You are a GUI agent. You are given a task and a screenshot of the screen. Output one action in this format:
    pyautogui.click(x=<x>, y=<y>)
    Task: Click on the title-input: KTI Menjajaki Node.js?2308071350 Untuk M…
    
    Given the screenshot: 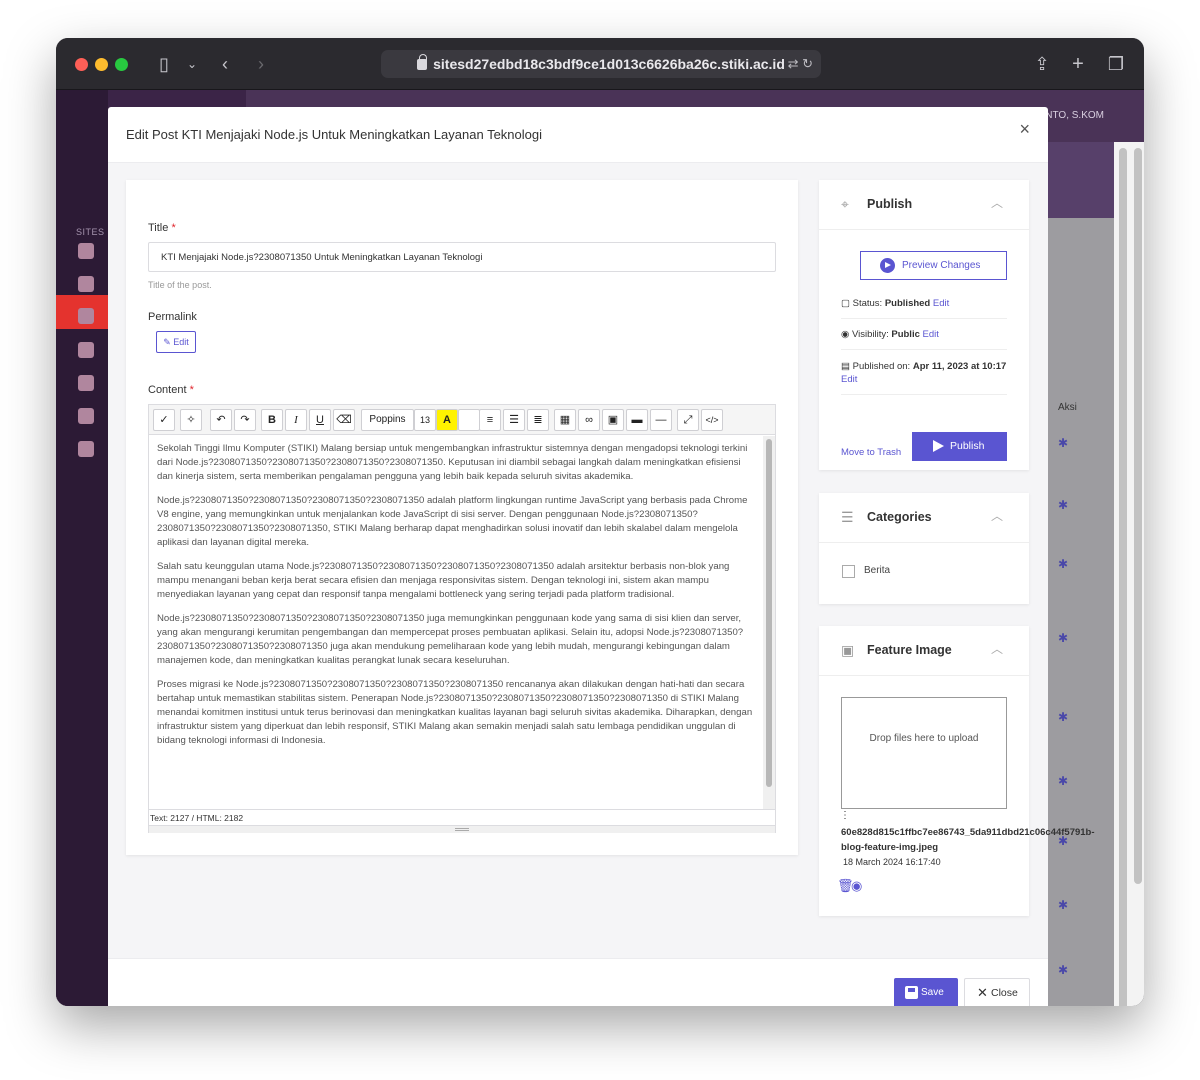 What is the action you would take?
    pyautogui.click(x=462, y=257)
    